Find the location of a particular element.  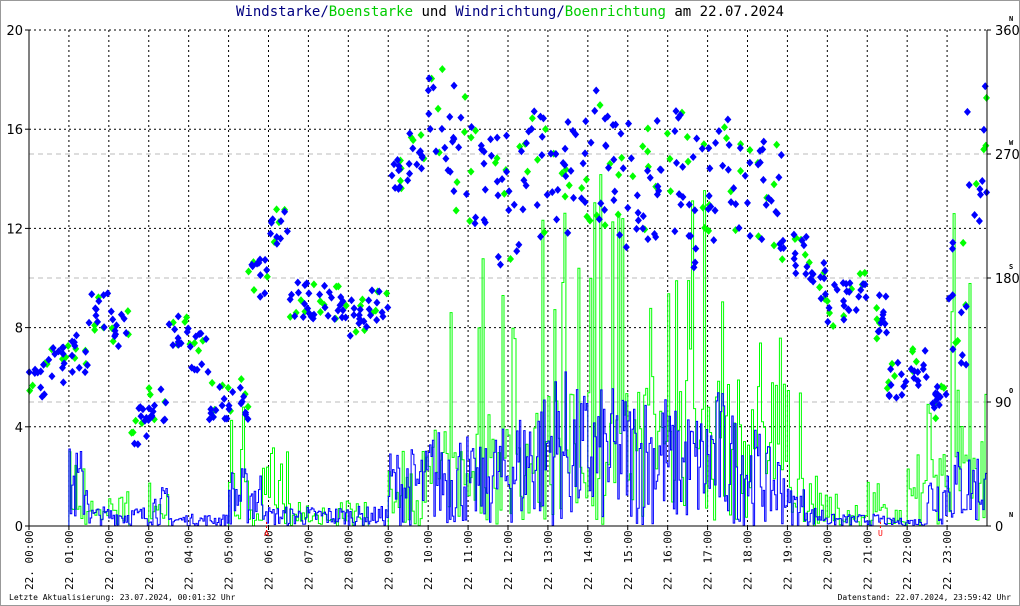

x-tick-label: 22. 09:00 is located at coordinates (388, 560).